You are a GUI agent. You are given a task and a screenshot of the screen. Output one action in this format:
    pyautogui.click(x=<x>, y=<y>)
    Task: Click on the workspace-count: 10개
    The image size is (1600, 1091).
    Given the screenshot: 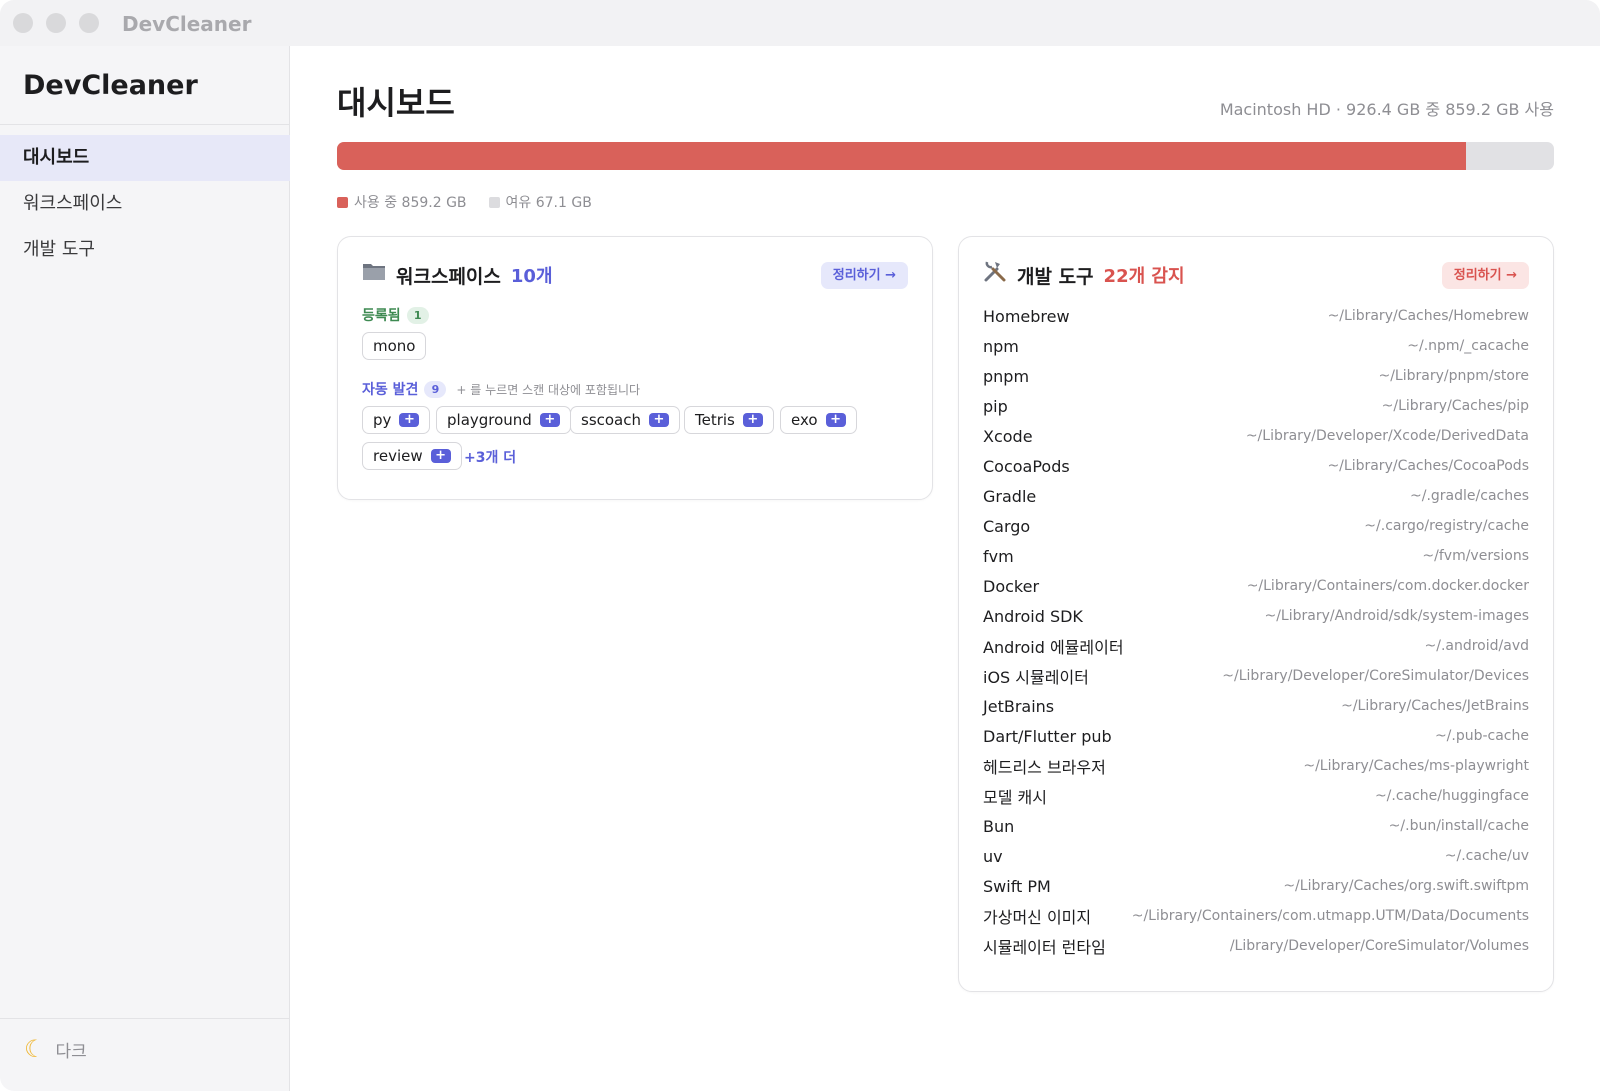 What is the action you would take?
    pyautogui.click(x=531, y=276)
    